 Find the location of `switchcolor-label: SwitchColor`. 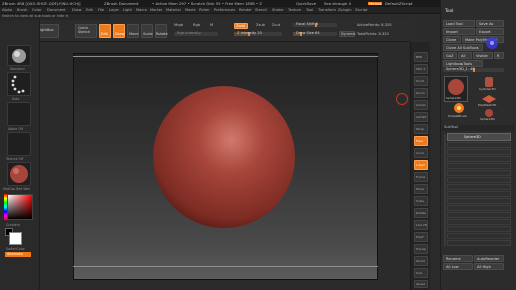

switchcolor-label: SwitchColor is located at coordinates (15, 249).